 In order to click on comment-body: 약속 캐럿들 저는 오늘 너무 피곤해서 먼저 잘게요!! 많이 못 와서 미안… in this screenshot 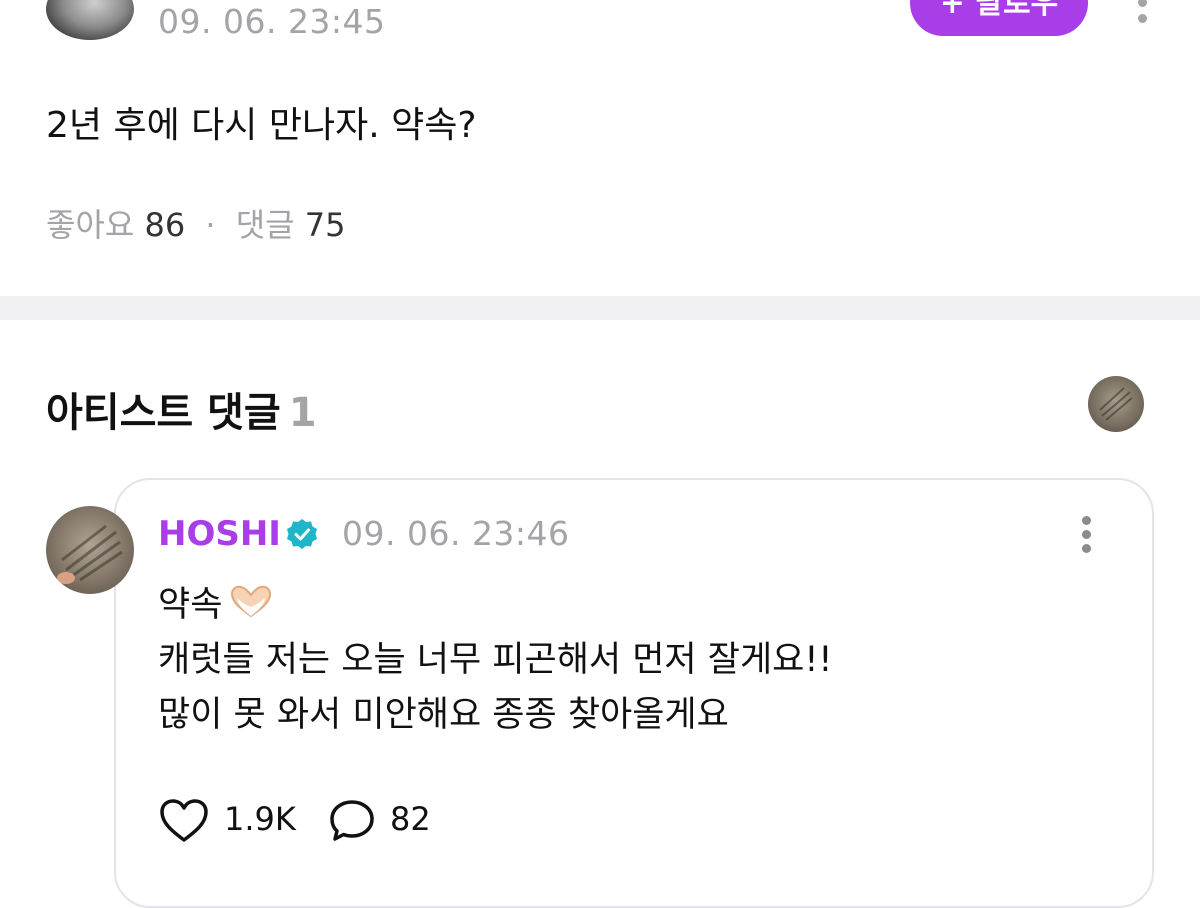, I will do `click(495, 660)`.